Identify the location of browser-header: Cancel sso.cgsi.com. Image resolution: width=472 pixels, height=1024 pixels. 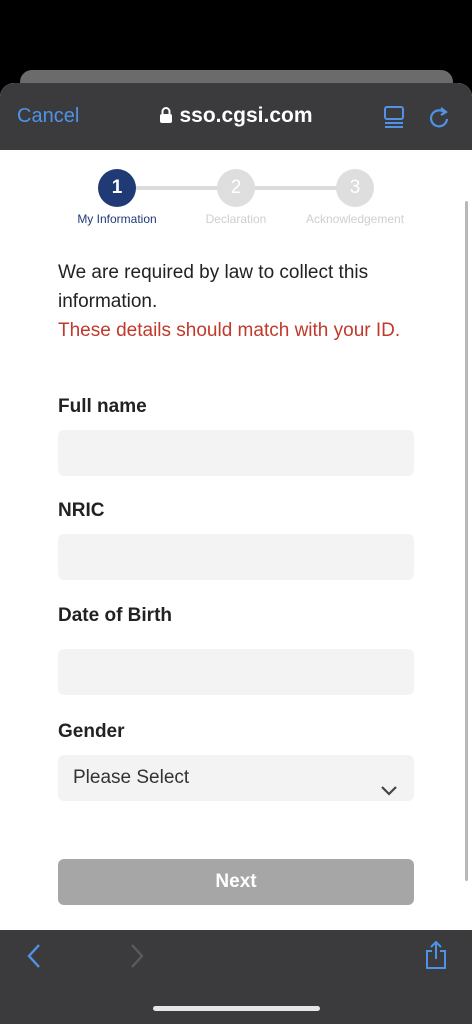
(236, 116).